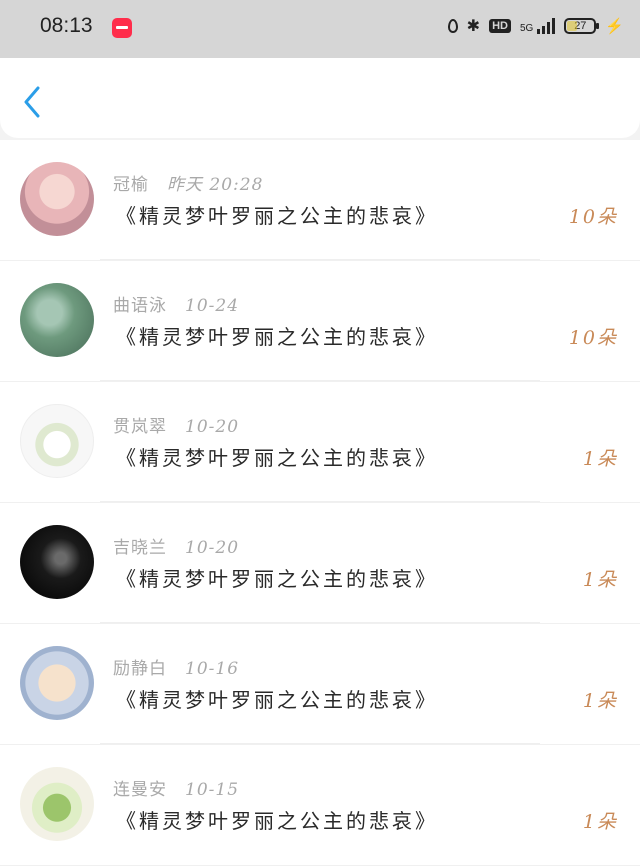  I want to click on status-time: 08:13, so click(66, 25).